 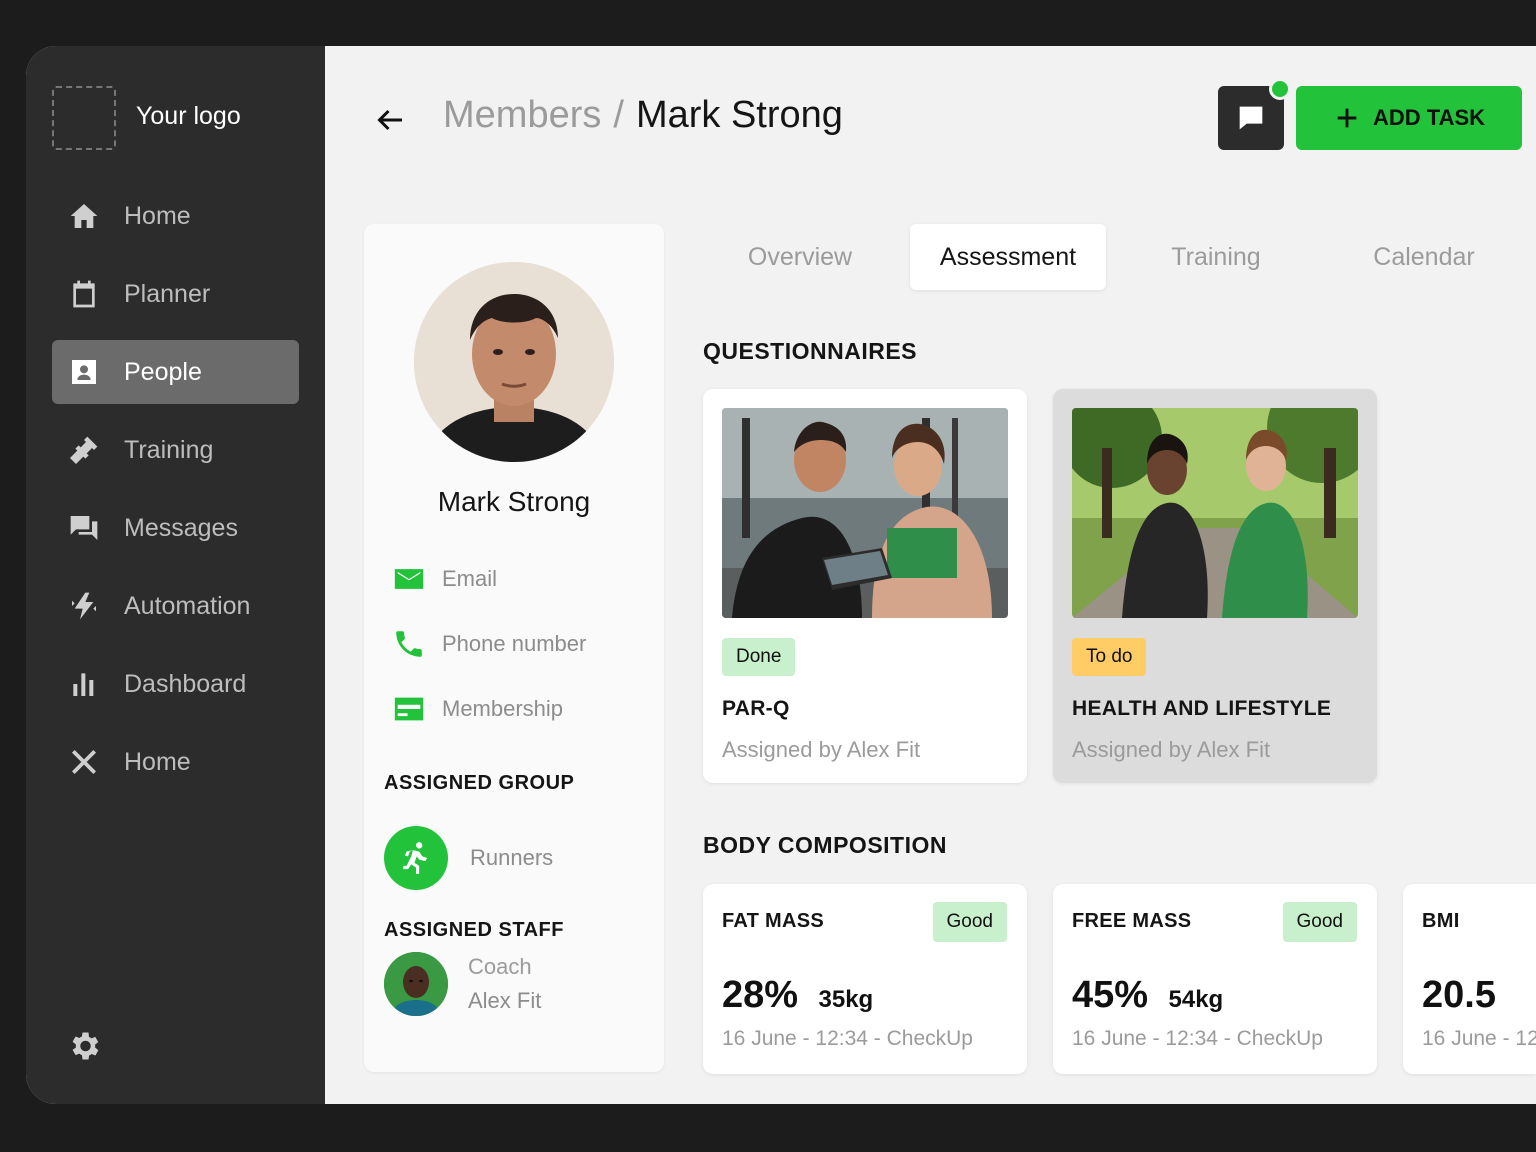 I want to click on tab-calendar: Calendar, so click(x=1424, y=257).